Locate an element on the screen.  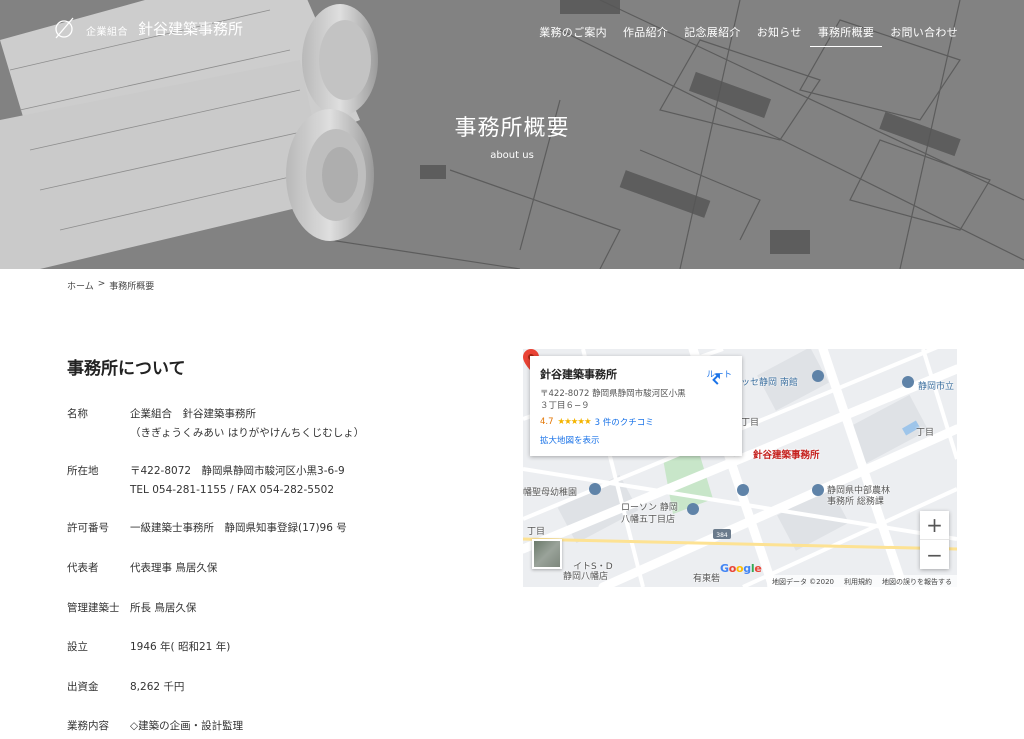
map-place-label: ッセ静岡 南館 is located at coordinates (769, 383).